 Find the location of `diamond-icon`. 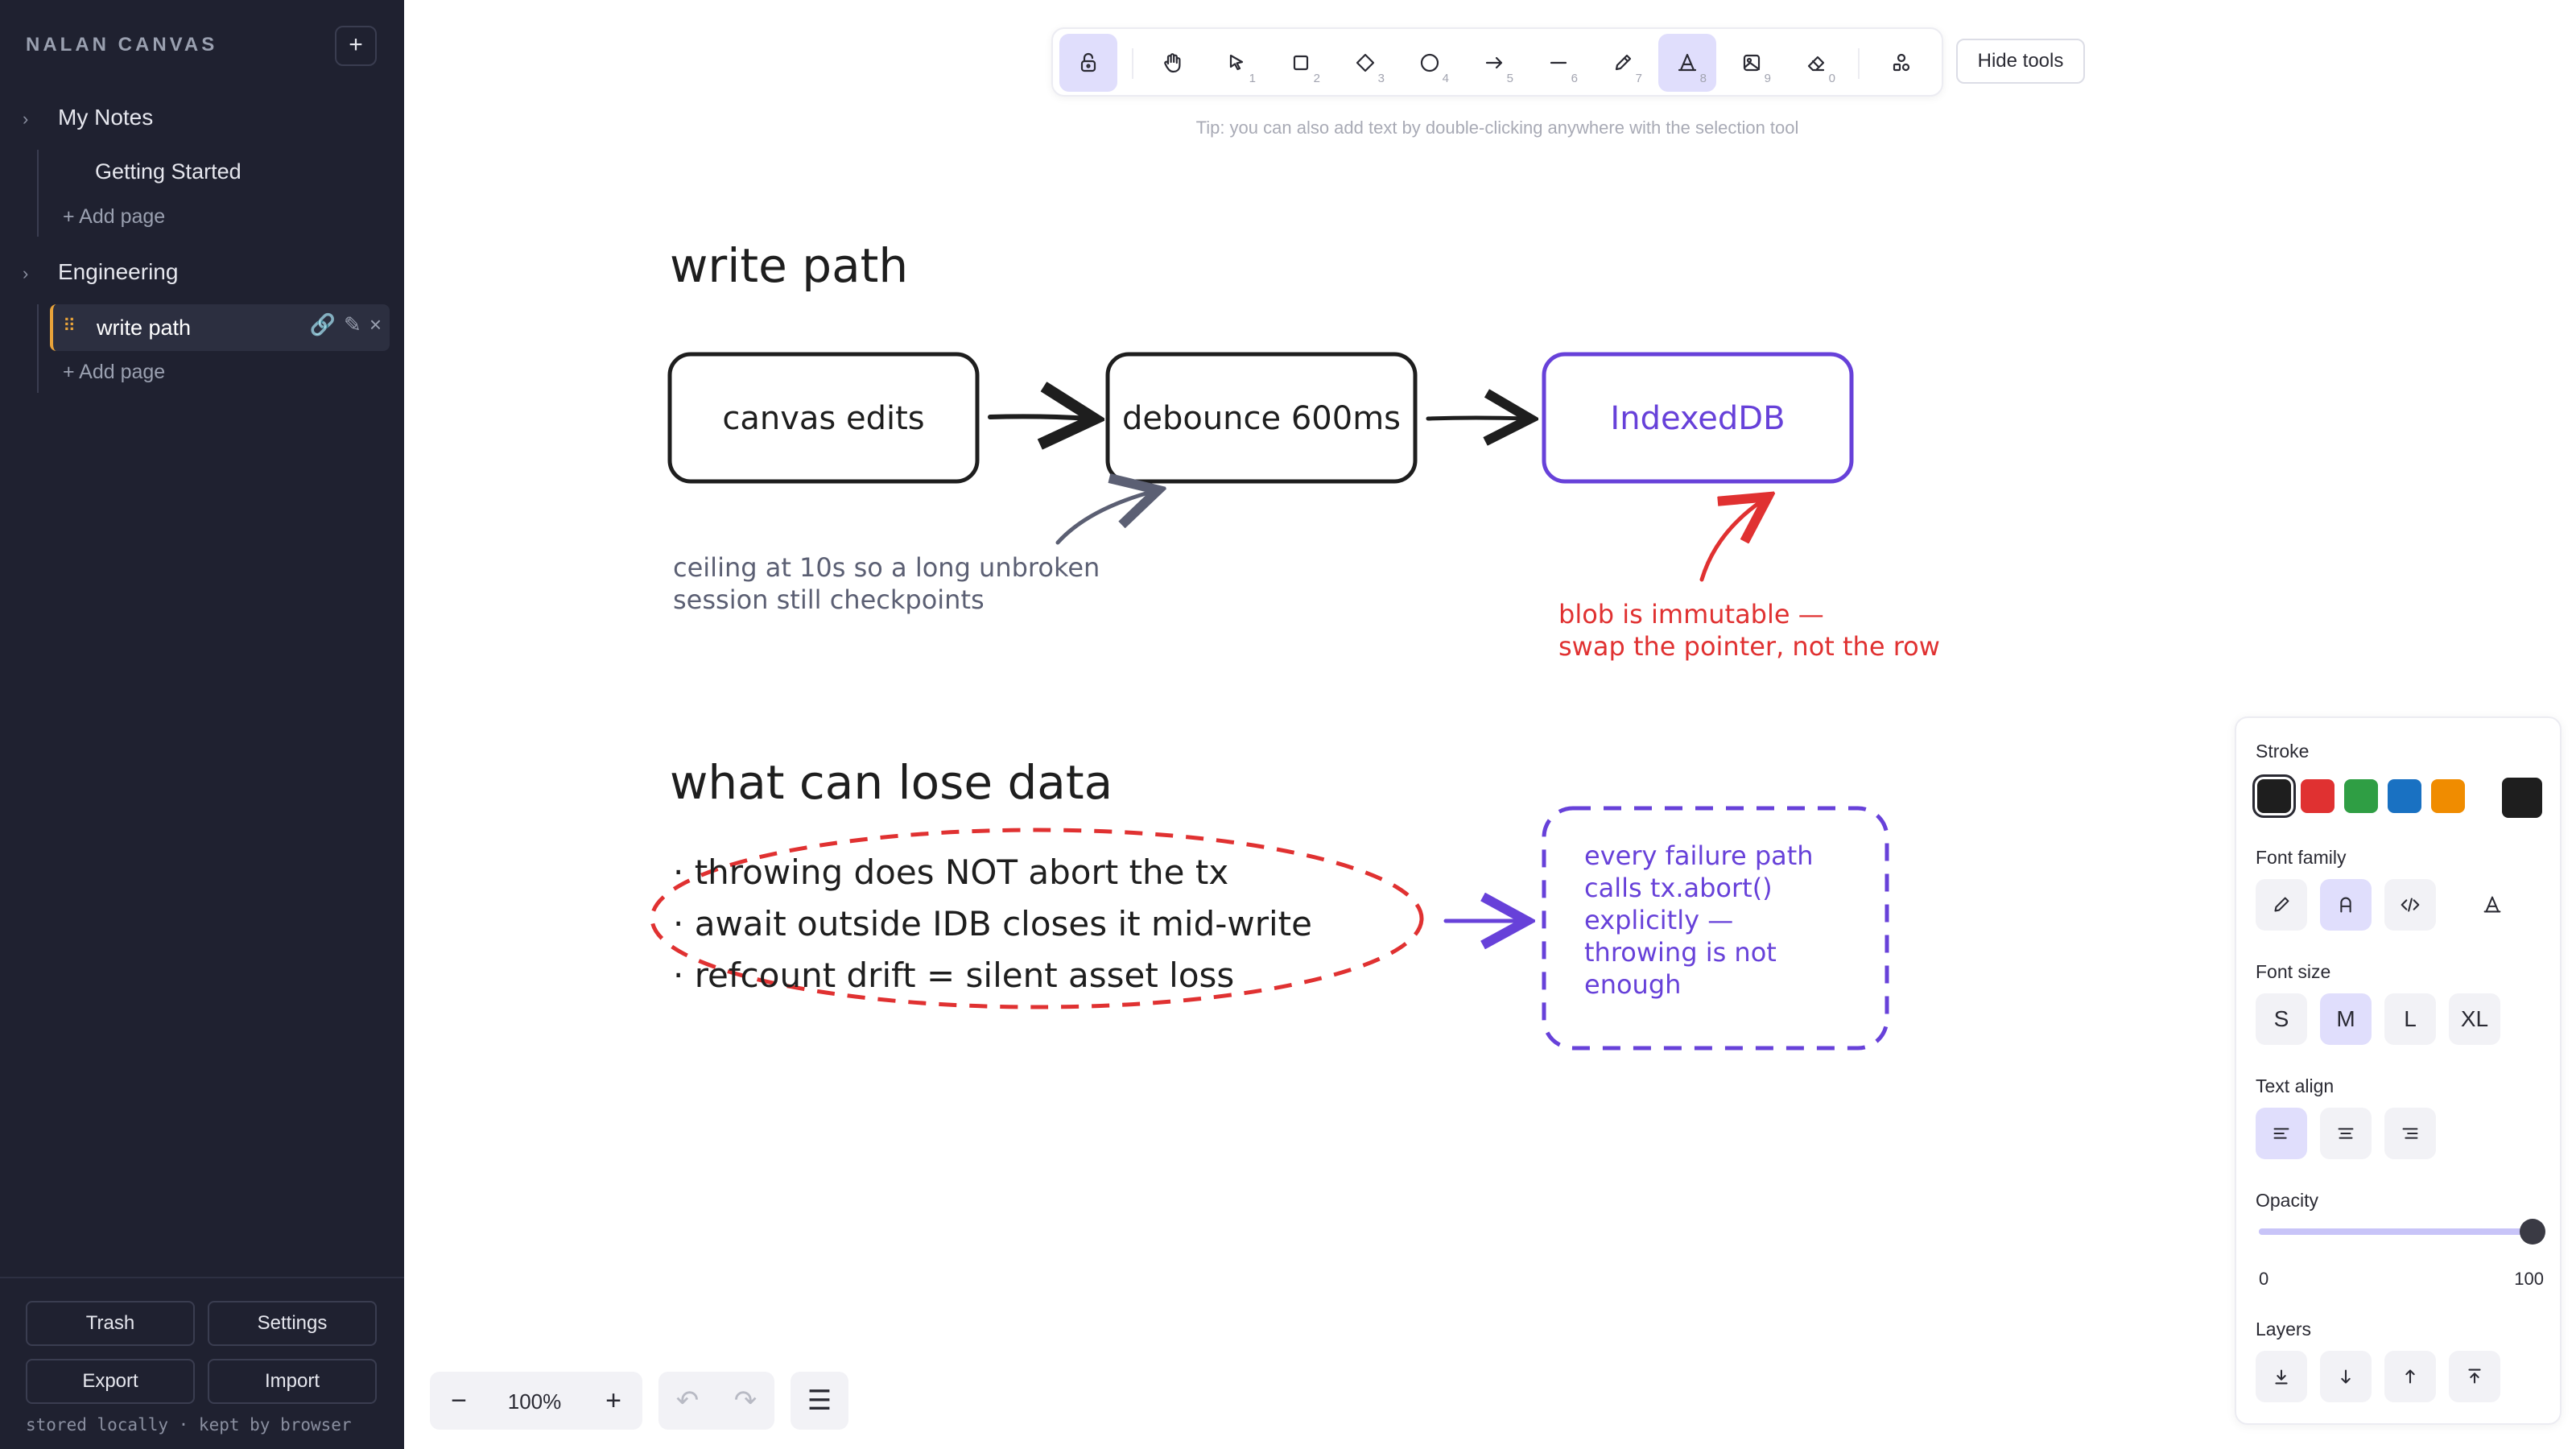

diamond-icon is located at coordinates (1365, 62).